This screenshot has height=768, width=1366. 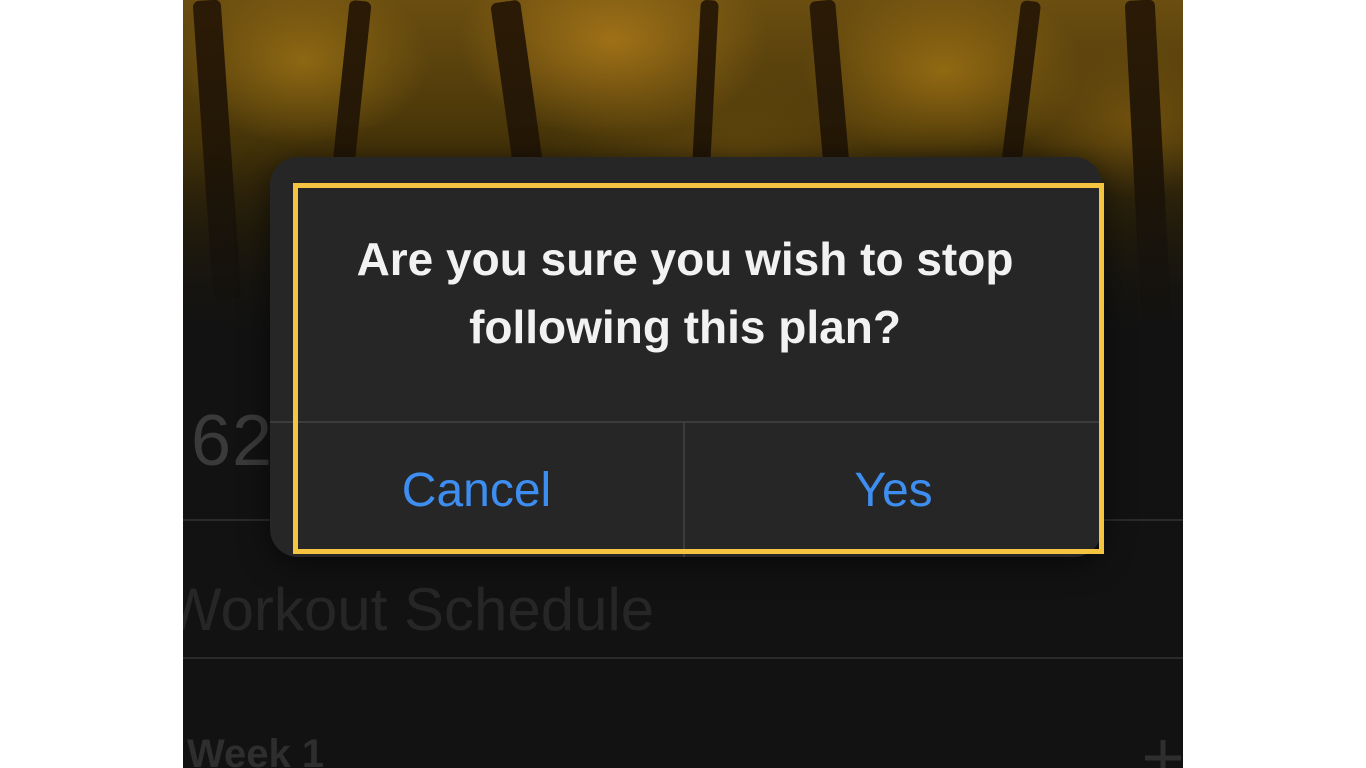 I want to click on stat-value: 62, so click(x=232, y=441).